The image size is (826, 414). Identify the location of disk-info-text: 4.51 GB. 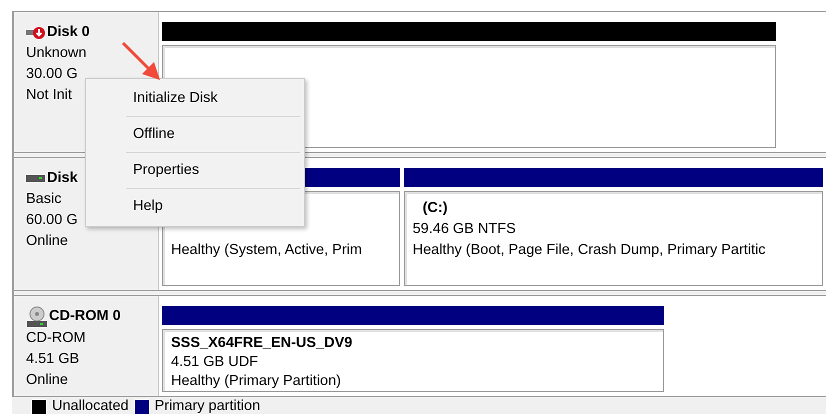
(53, 360).